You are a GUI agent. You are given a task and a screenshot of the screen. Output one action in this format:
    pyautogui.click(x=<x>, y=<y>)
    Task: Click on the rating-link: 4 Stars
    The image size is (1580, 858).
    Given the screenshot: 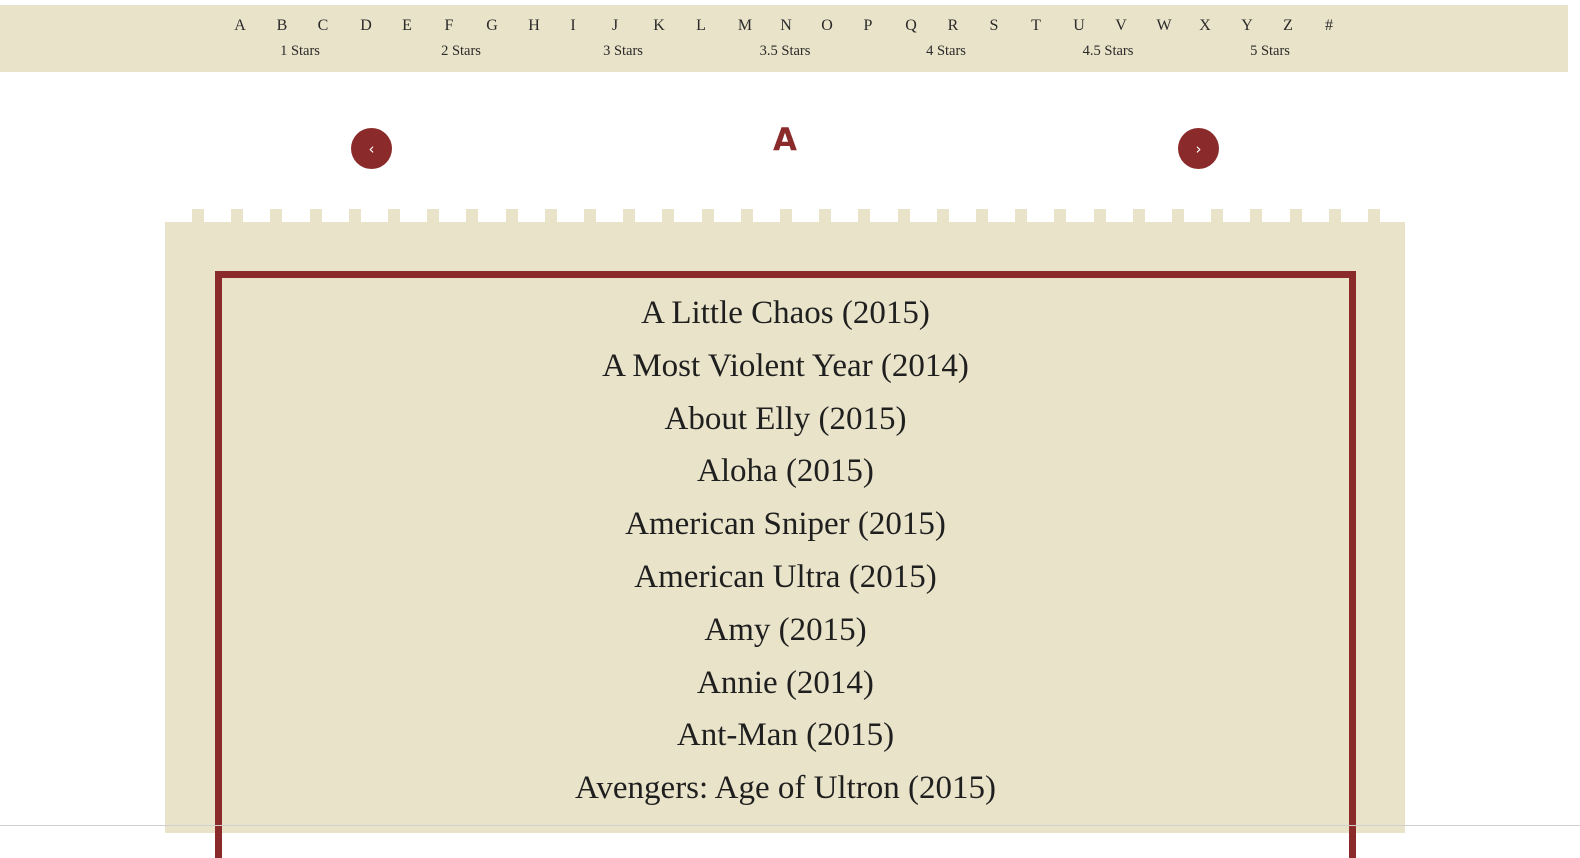 What is the action you would take?
    pyautogui.click(x=946, y=51)
    